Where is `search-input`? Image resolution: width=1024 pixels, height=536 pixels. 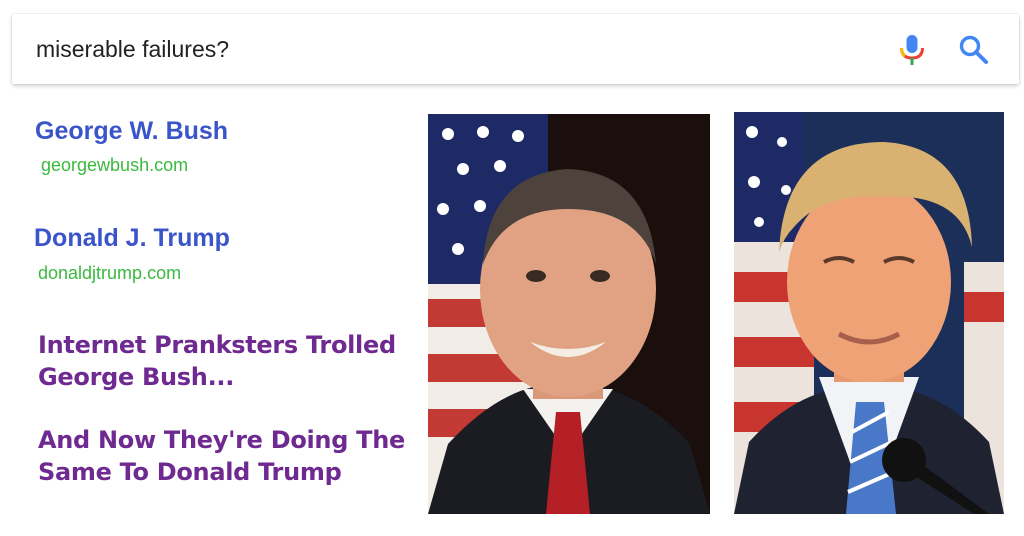 search-input is located at coordinates (446, 49).